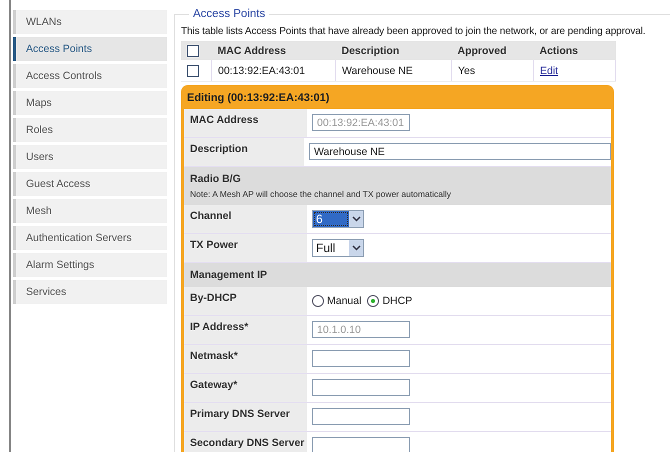  I want to click on sidebar-item: Guest Access, so click(90, 184).